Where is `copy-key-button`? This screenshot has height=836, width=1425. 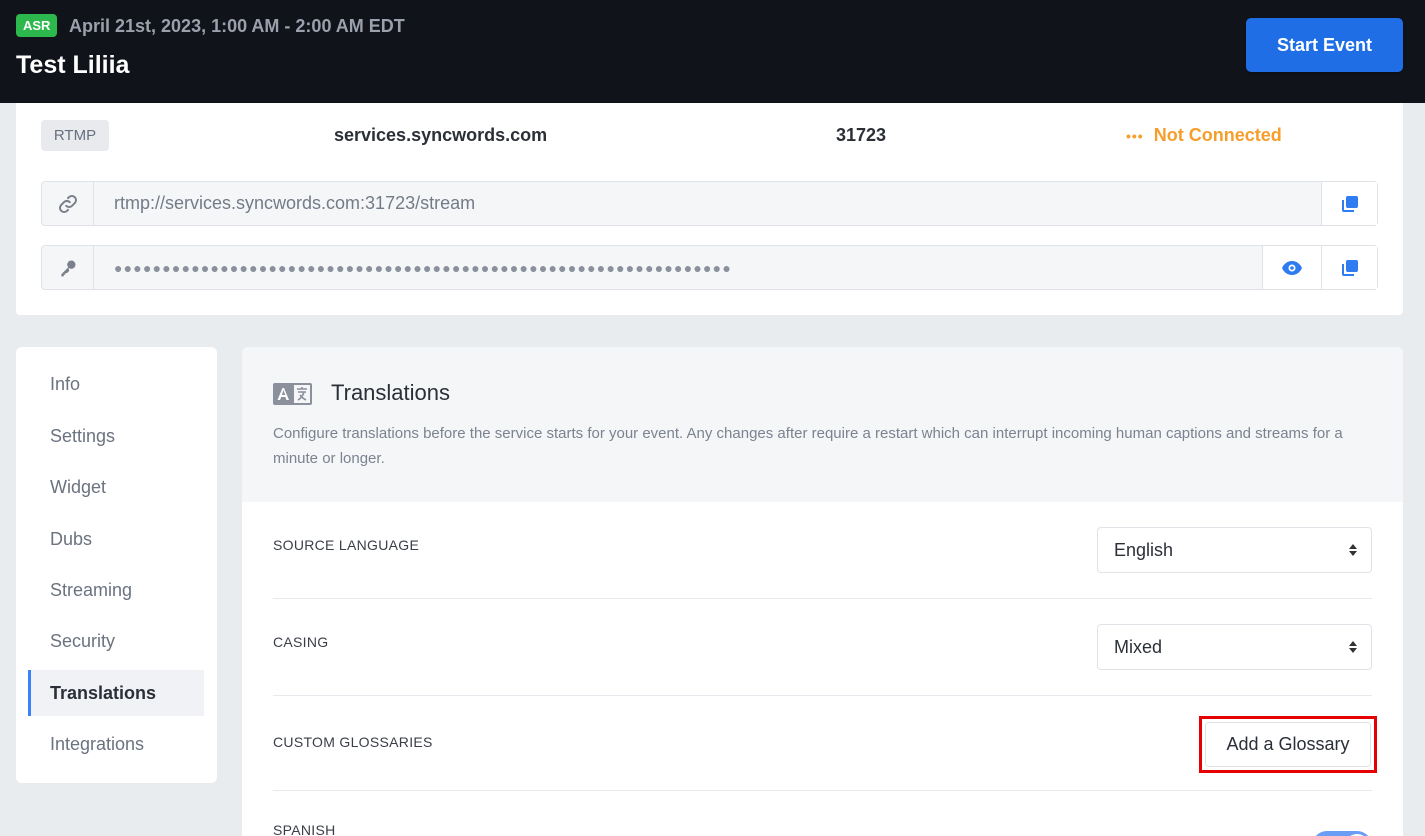
copy-key-button is located at coordinates (1349, 267).